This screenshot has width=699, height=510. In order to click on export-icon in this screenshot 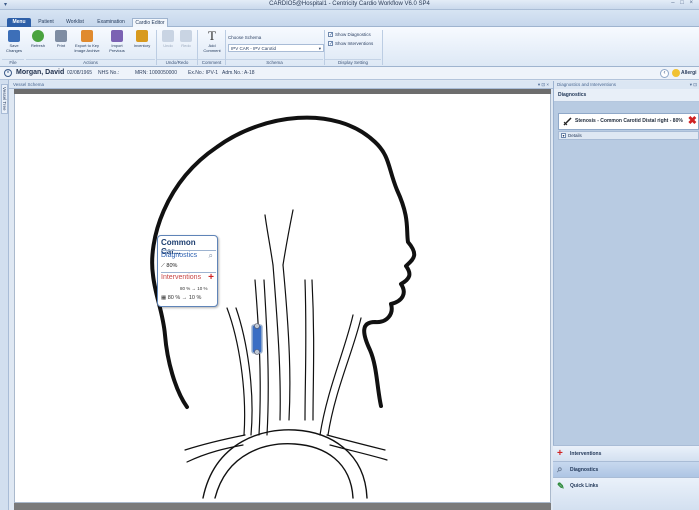, I will do `click(87, 36)`.